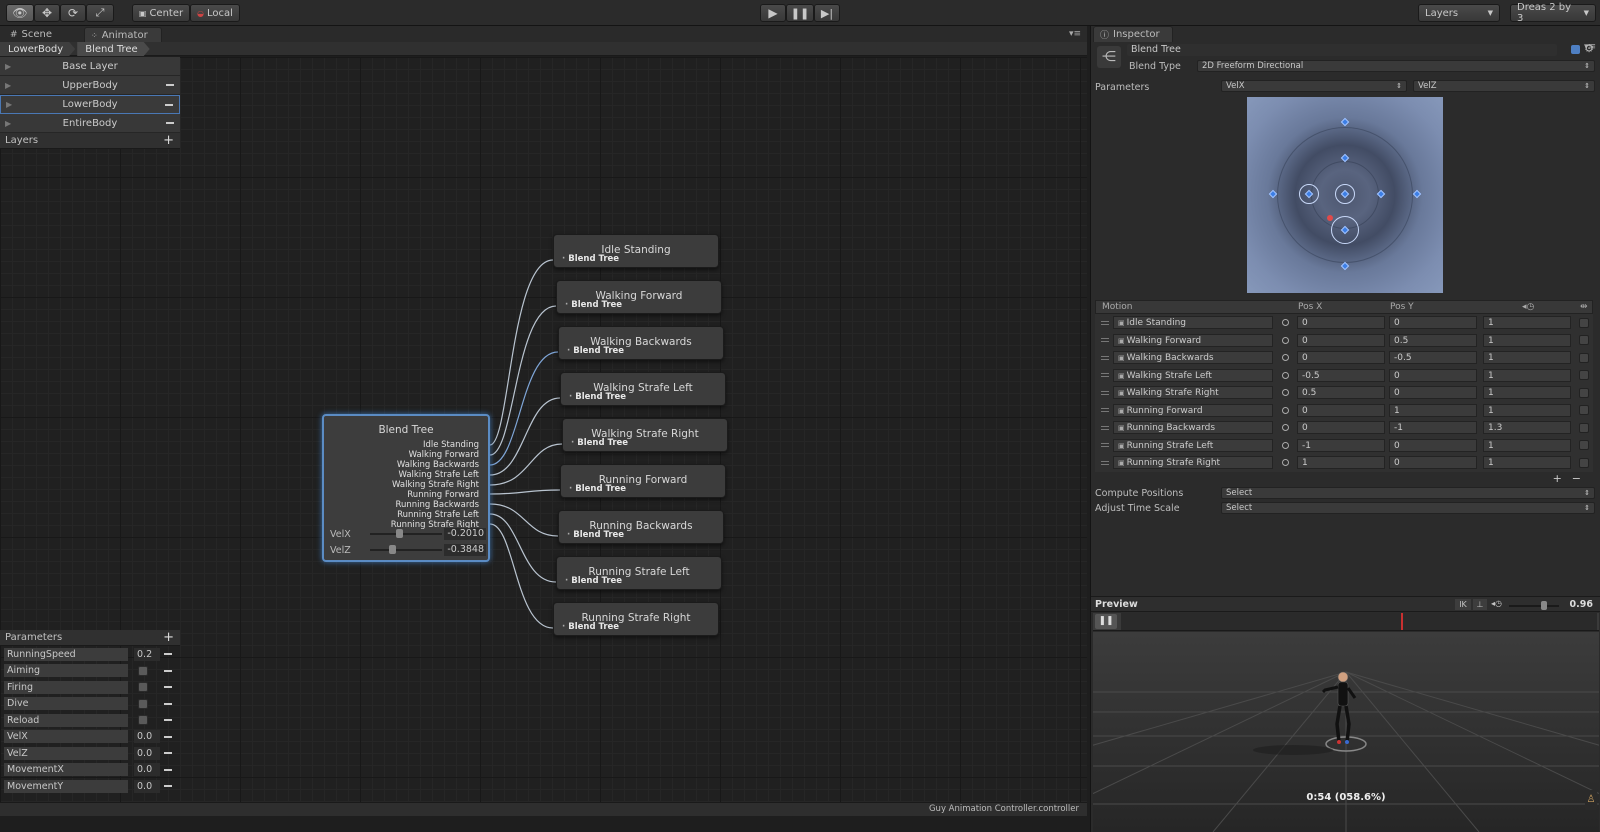  I want to click on remove-layer-icon, so click(170, 85).